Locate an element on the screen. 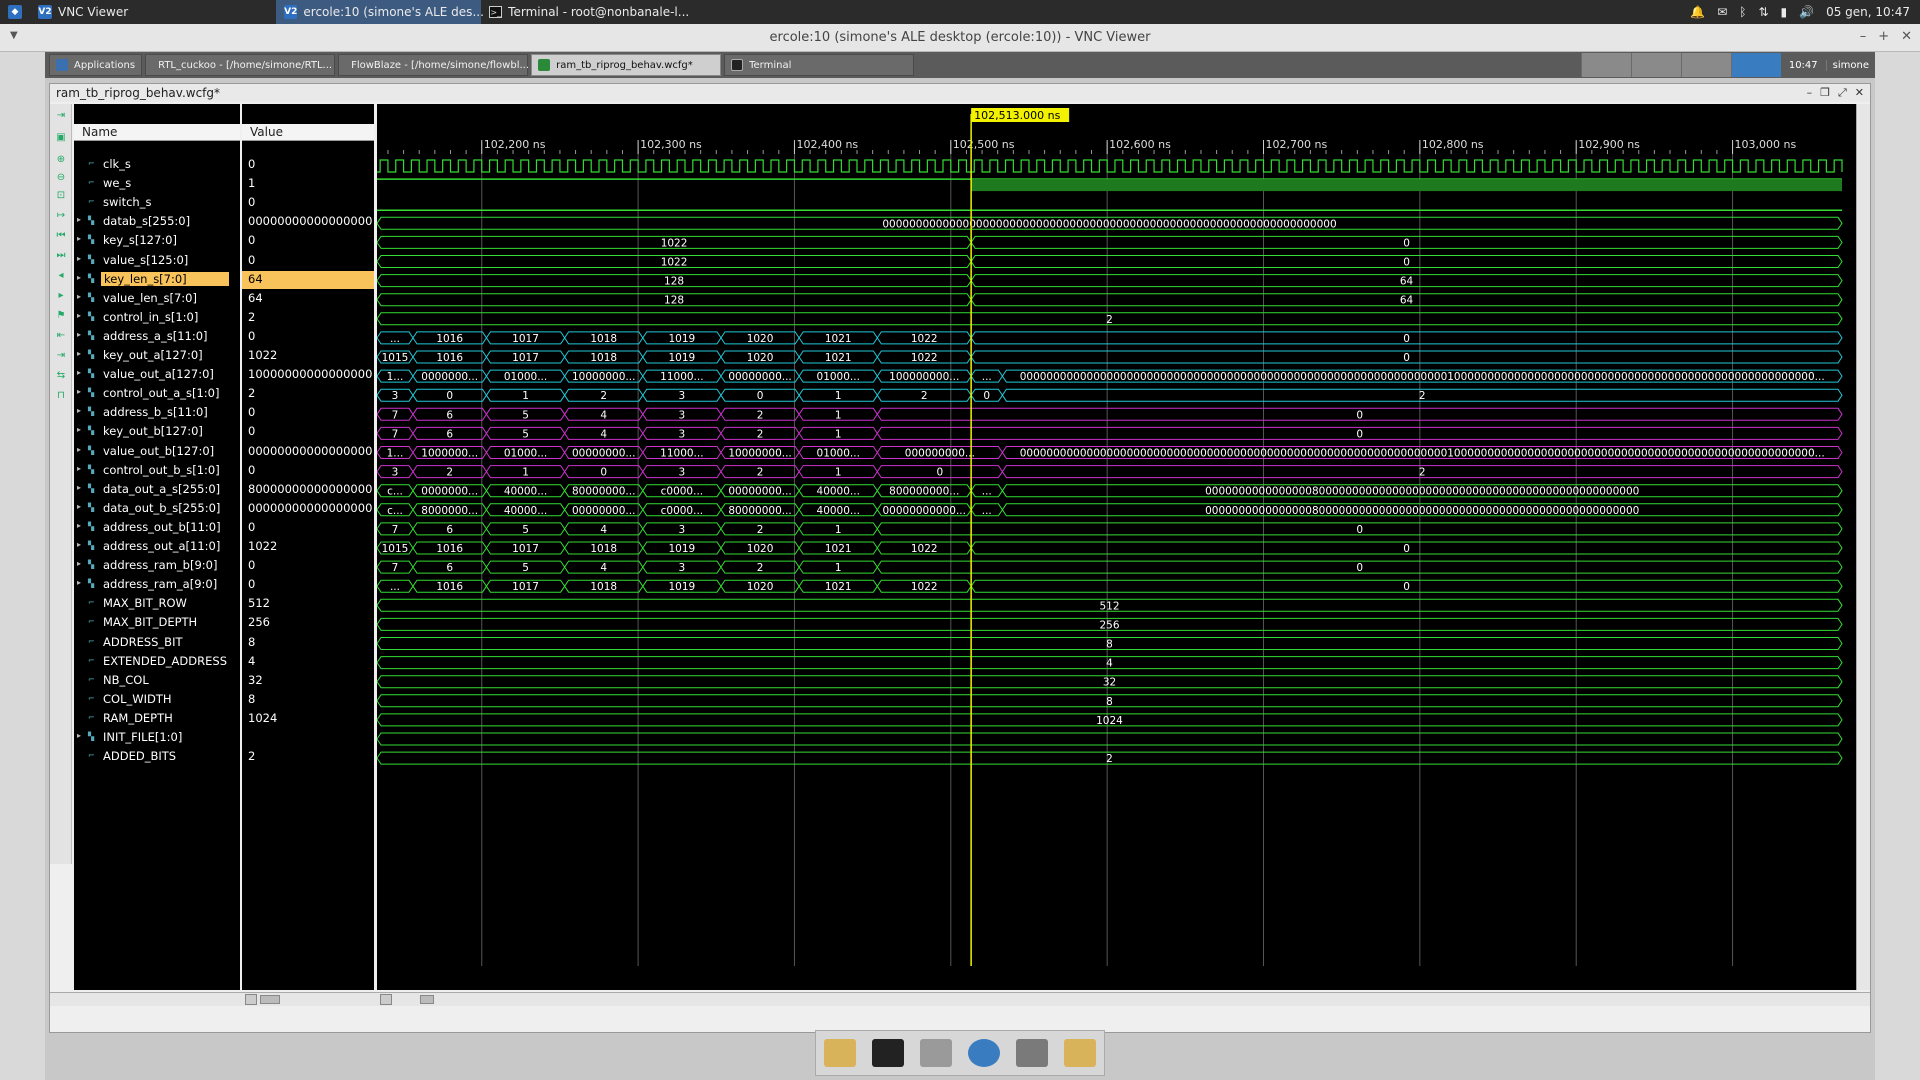 This screenshot has height=1080, width=1920. remote-task-wcfg: ram_tb_riprog_behav.wcfg* is located at coordinates (626, 65).